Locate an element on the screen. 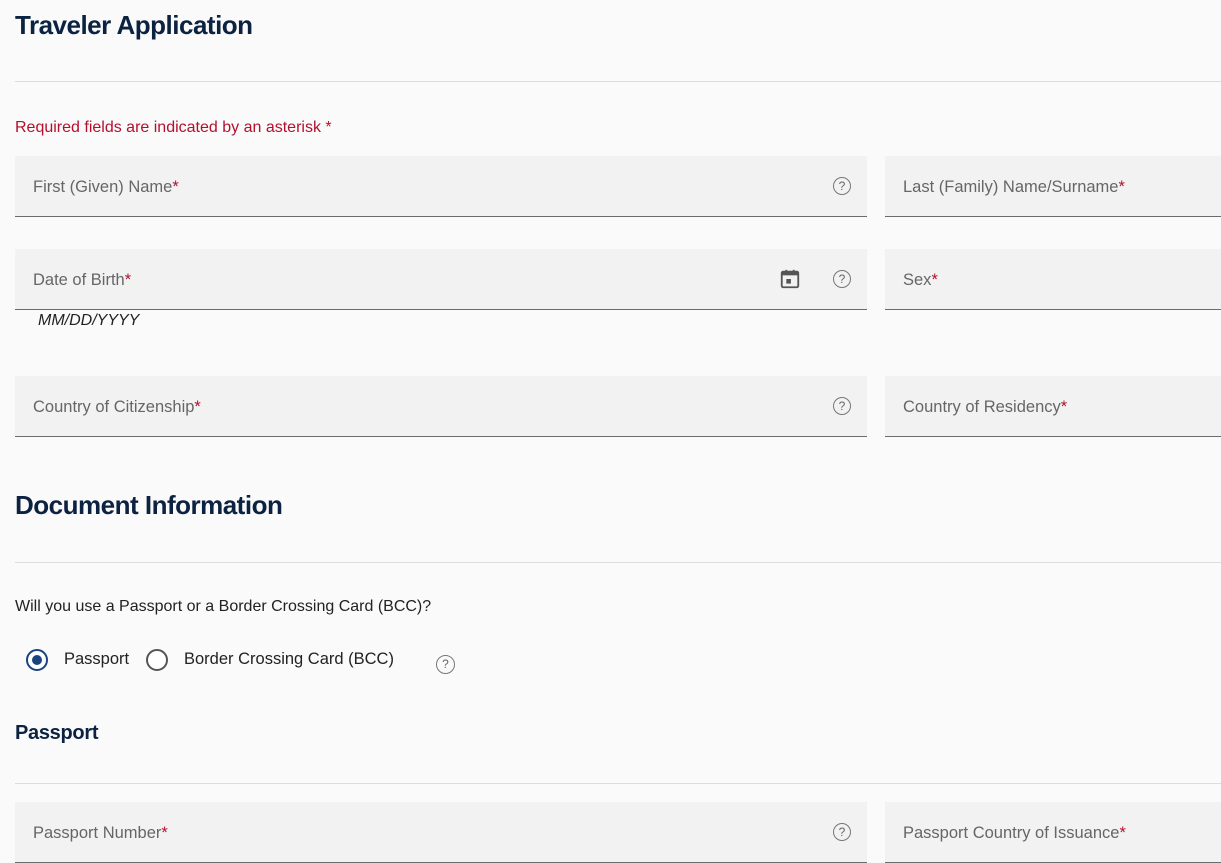 The image size is (1221, 863). page-title: Traveler Application is located at coordinates (134, 25).